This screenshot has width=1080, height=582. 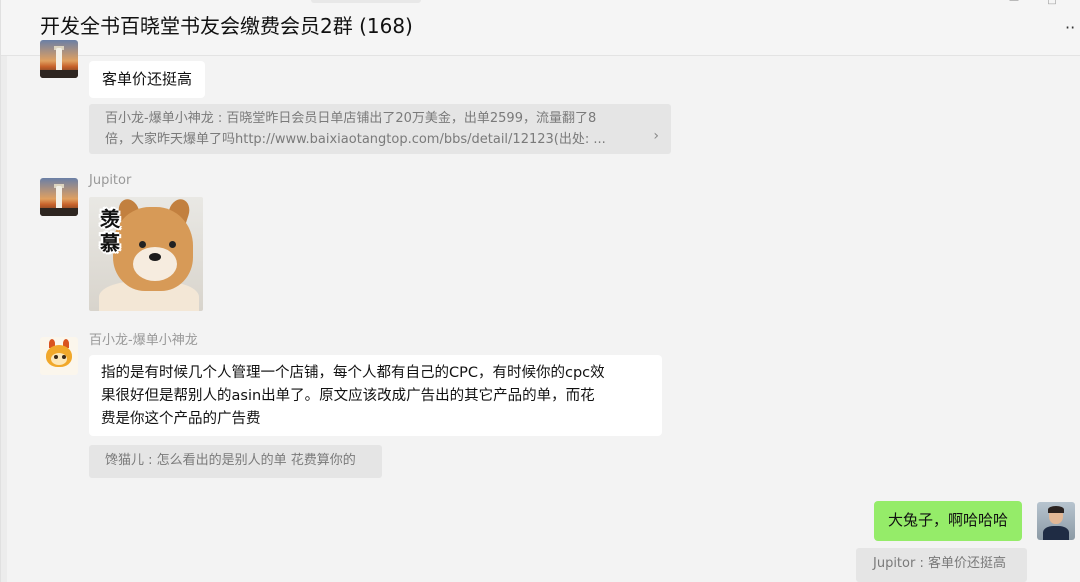 What do you see at coordinates (353, 373) in the screenshot?
I see `message-text-line-1: 指的是有时候几个人管理一个店铺，每个人都有自己的CPC，有时候你的cpc效` at bounding box center [353, 373].